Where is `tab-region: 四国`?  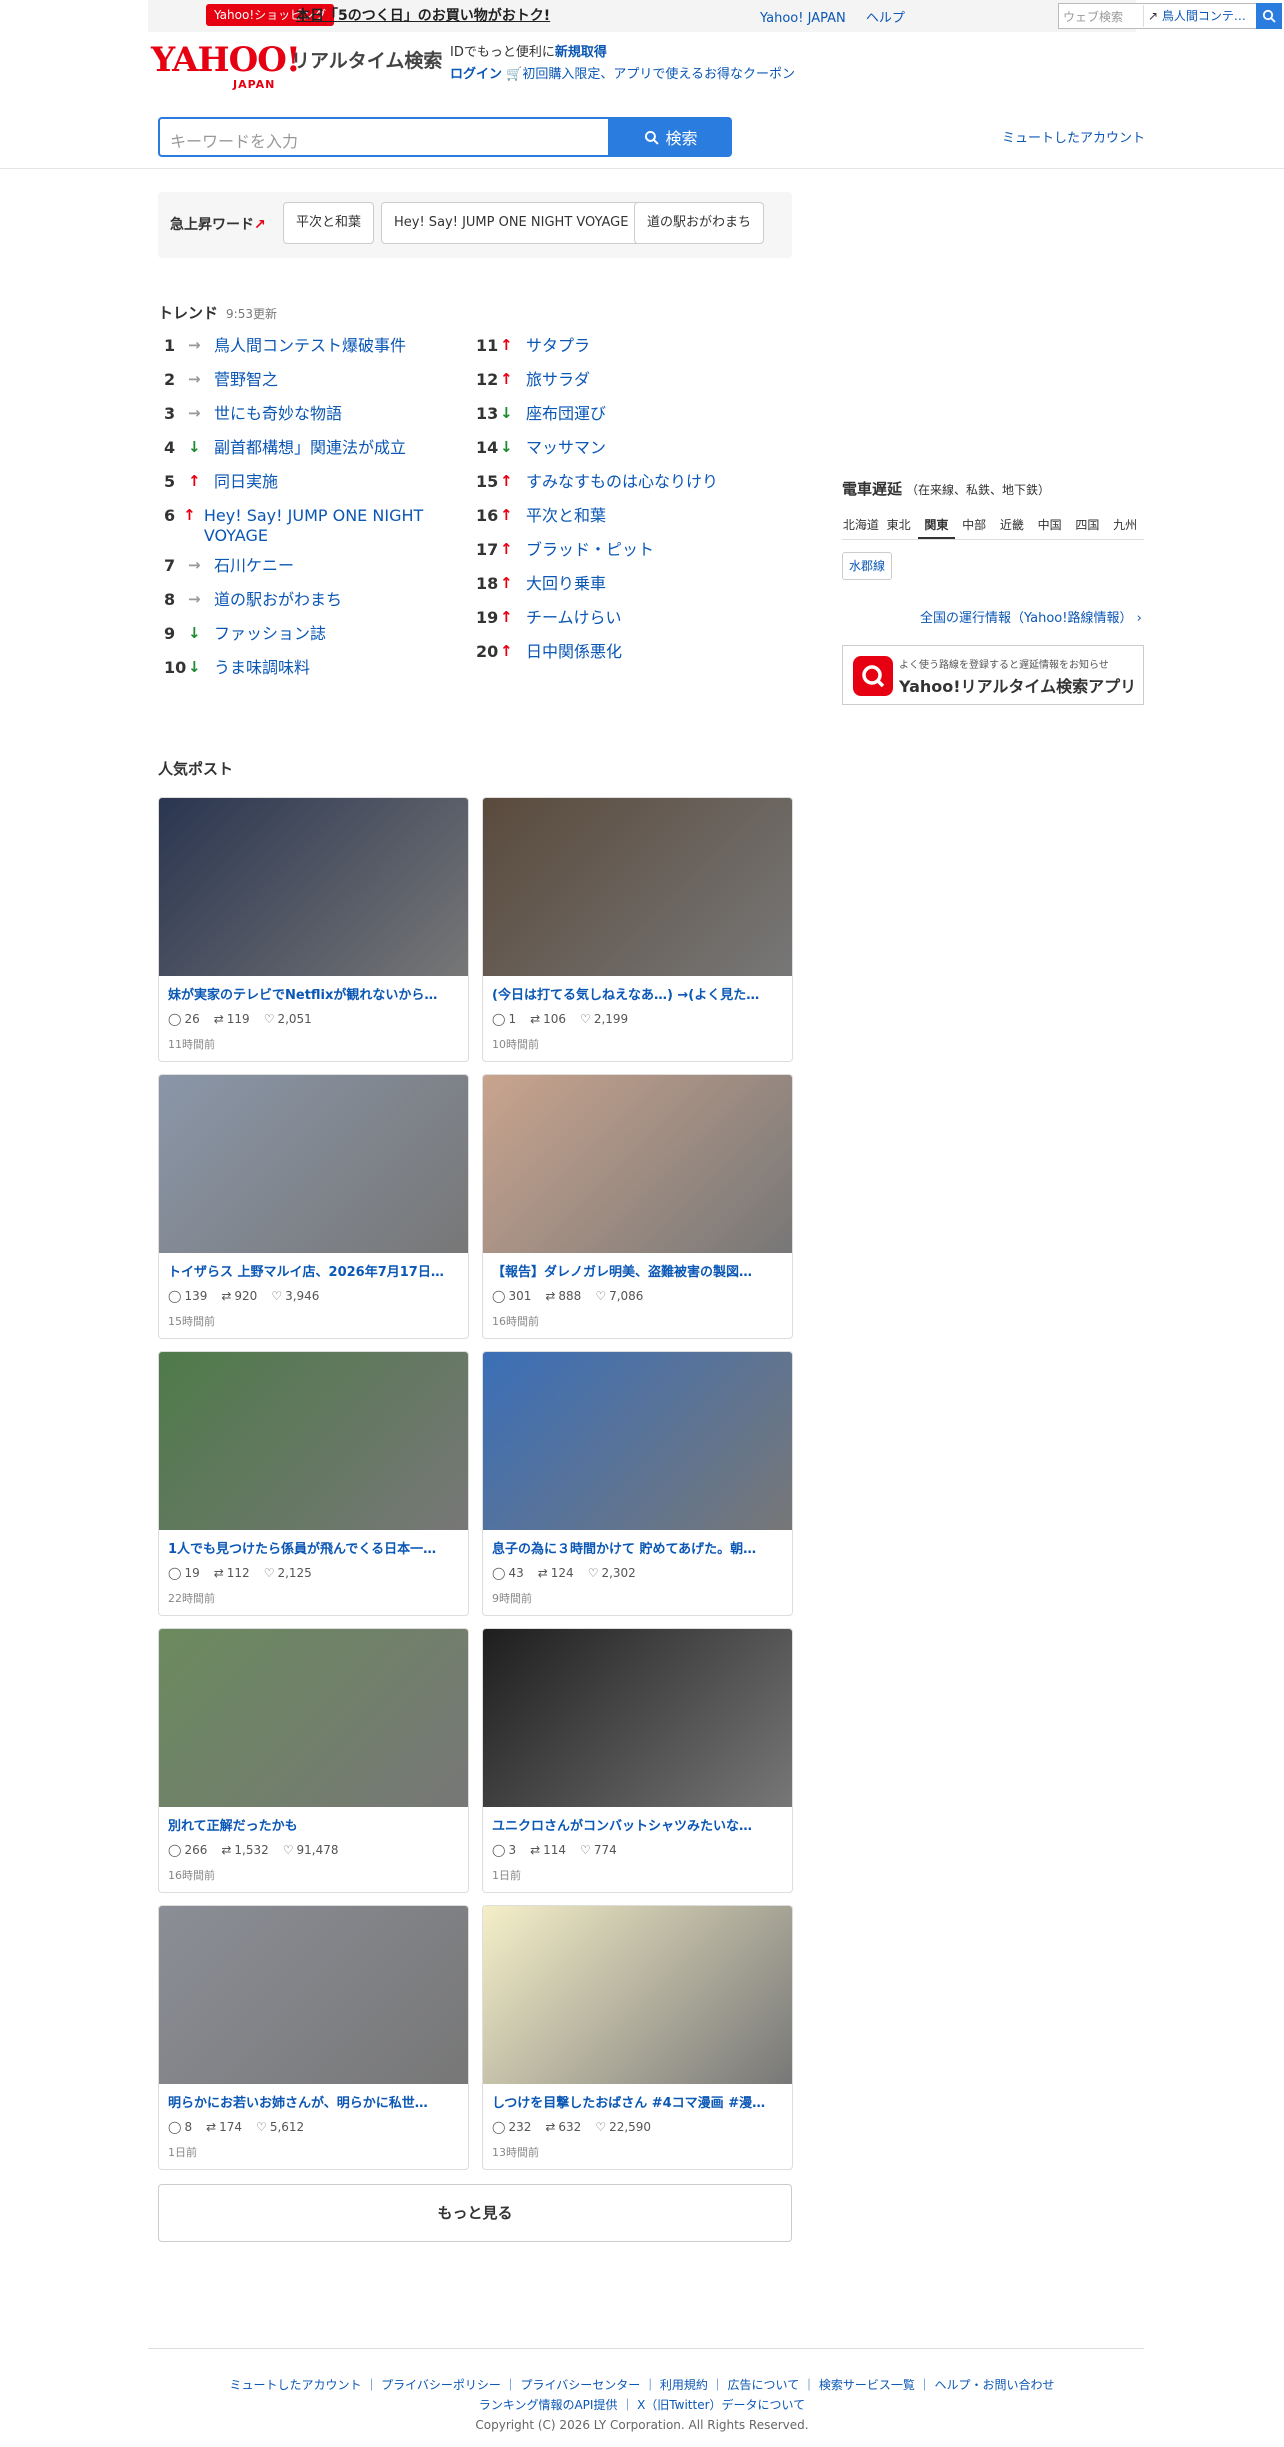 tab-region: 四国 is located at coordinates (1088, 525).